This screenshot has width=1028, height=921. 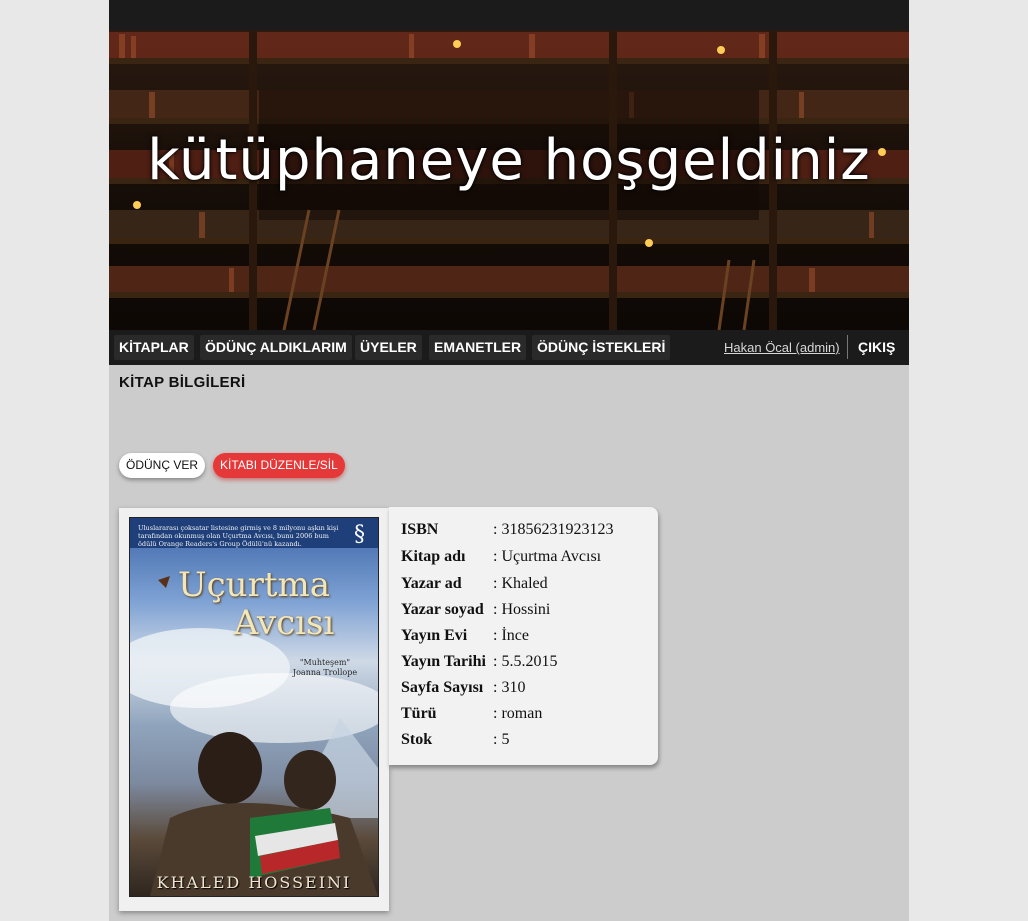 I want to click on lend-button: ÖDÜNÇ VER, so click(x=162, y=465).